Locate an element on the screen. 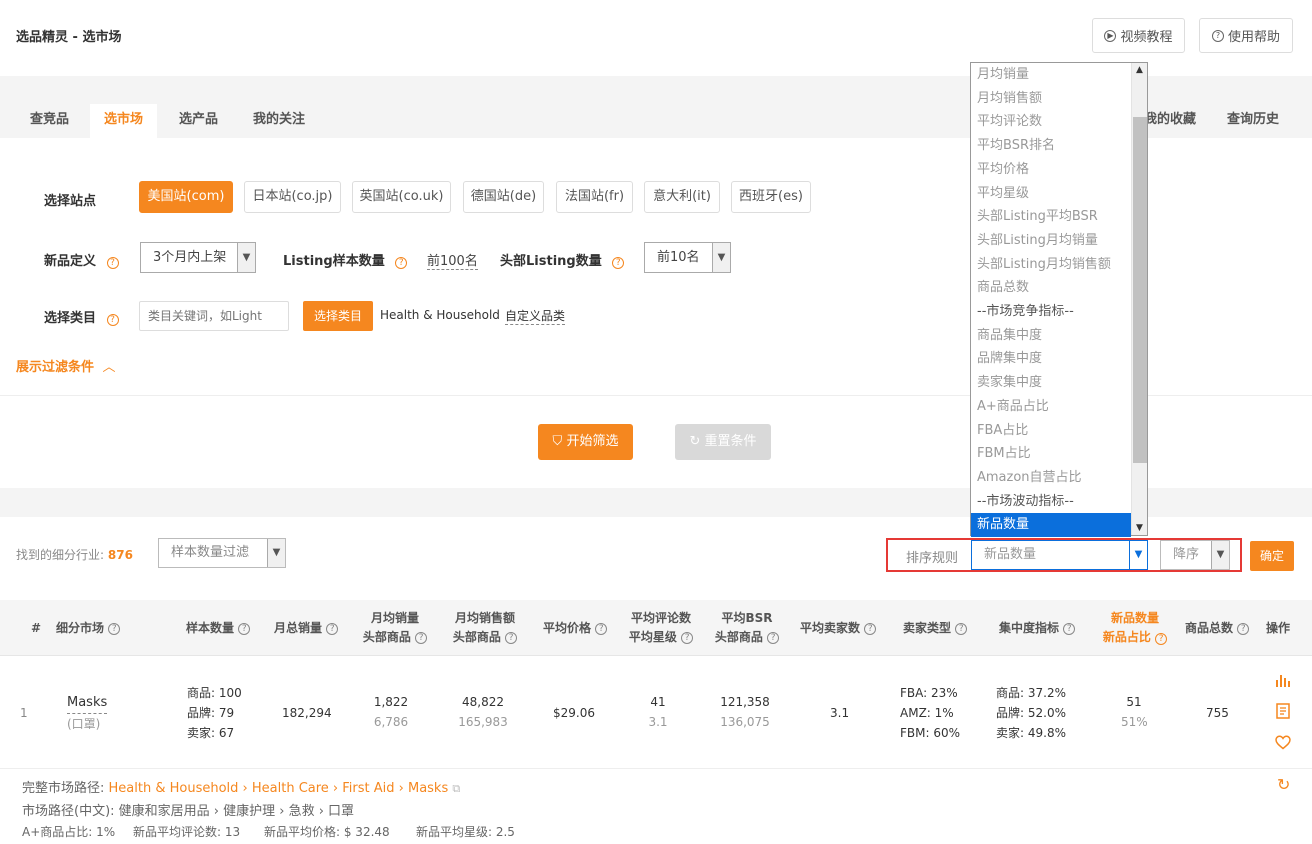 This screenshot has width=1312, height=844. dropdown-scrollbar: ▲ ▼ is located at coordinates (1139, 299).